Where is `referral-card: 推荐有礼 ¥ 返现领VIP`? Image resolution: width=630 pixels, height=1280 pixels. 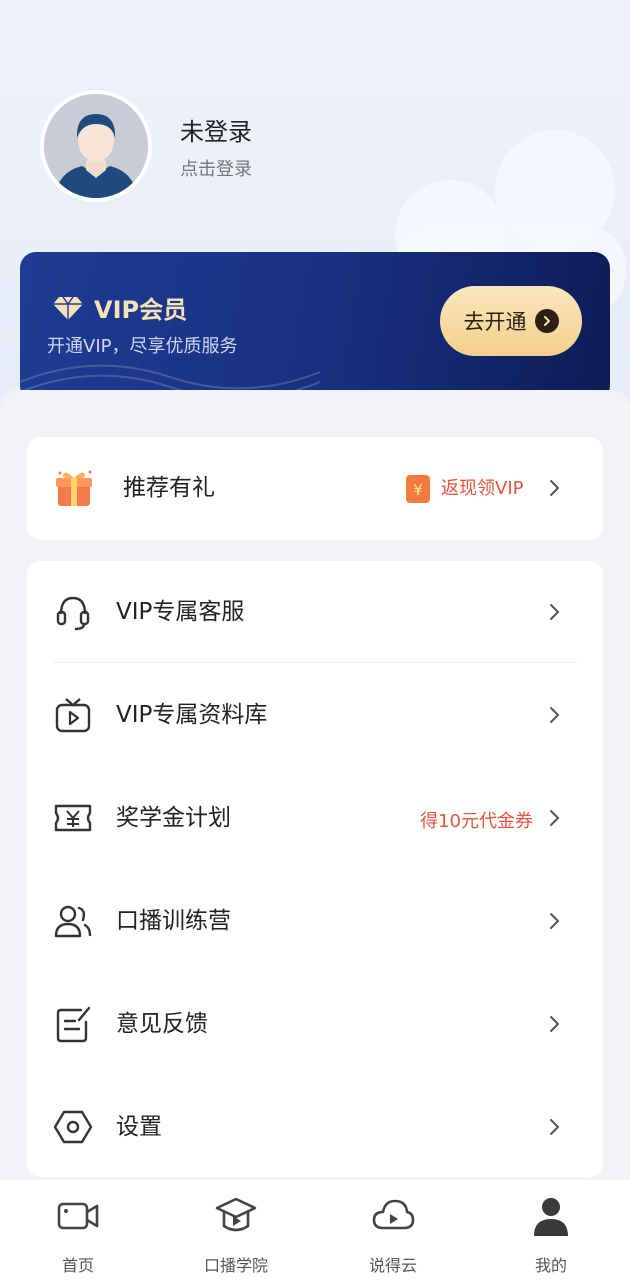
referral-card: 推荐有礼 ¥ 返现领VIP is located at coordinates (315, 488).